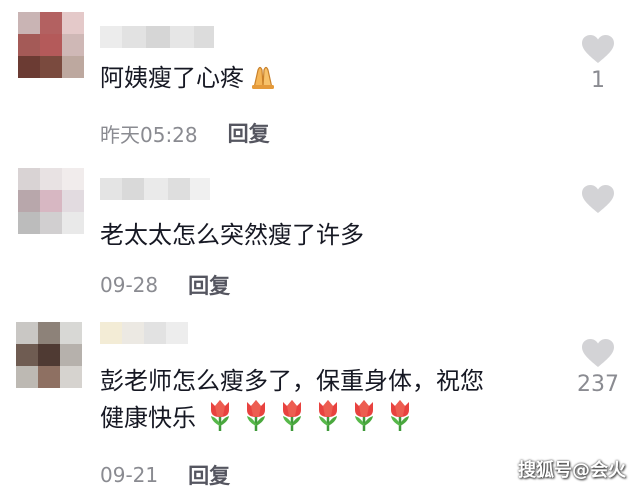 The image size is (640, 496). I want to click on comment-text: 彭老师怎么瘦多了，保重身体，祝您 健康快乐, so click(292, 399).